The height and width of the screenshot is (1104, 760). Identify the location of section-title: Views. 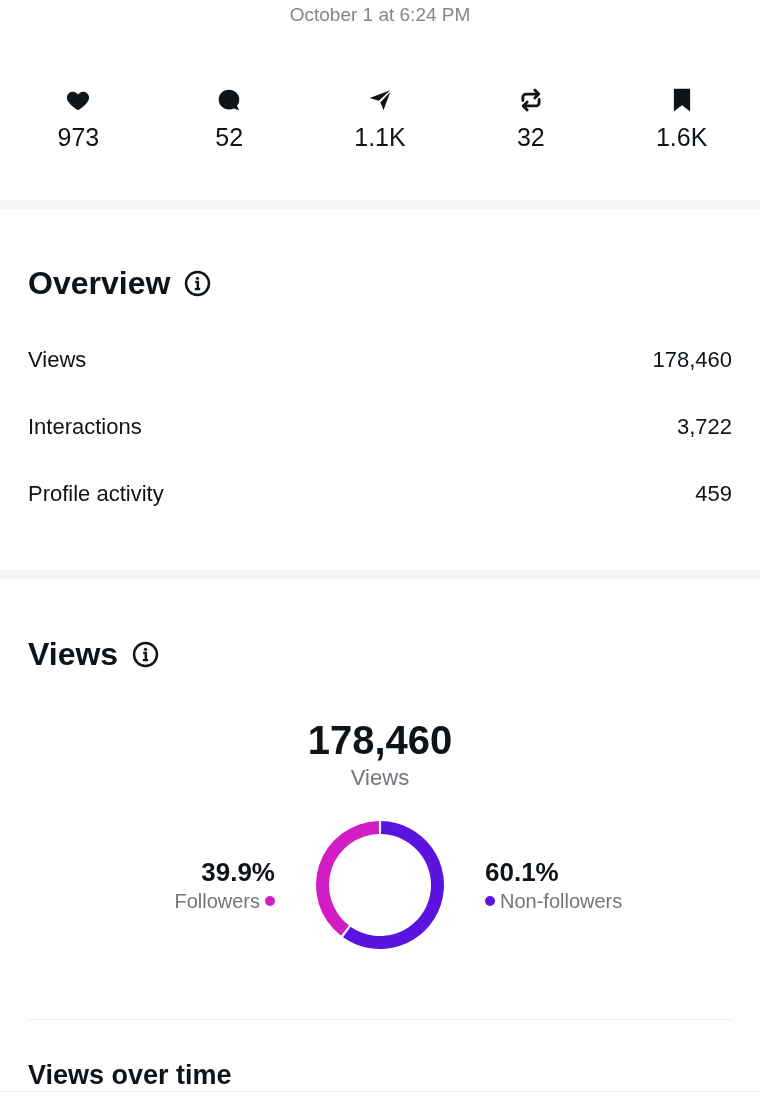
(73, 654).